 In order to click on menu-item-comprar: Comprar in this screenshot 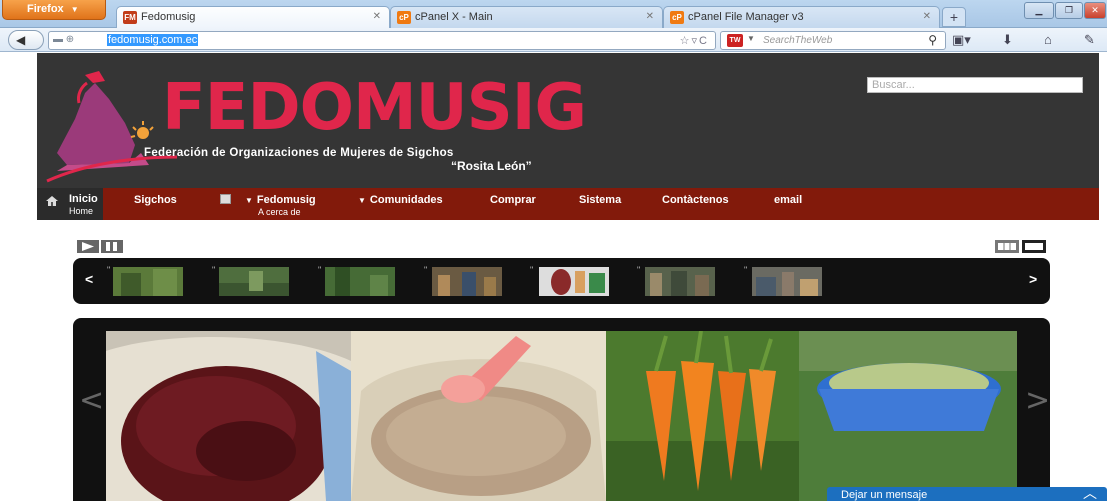, I will do `click(513, 200)`.